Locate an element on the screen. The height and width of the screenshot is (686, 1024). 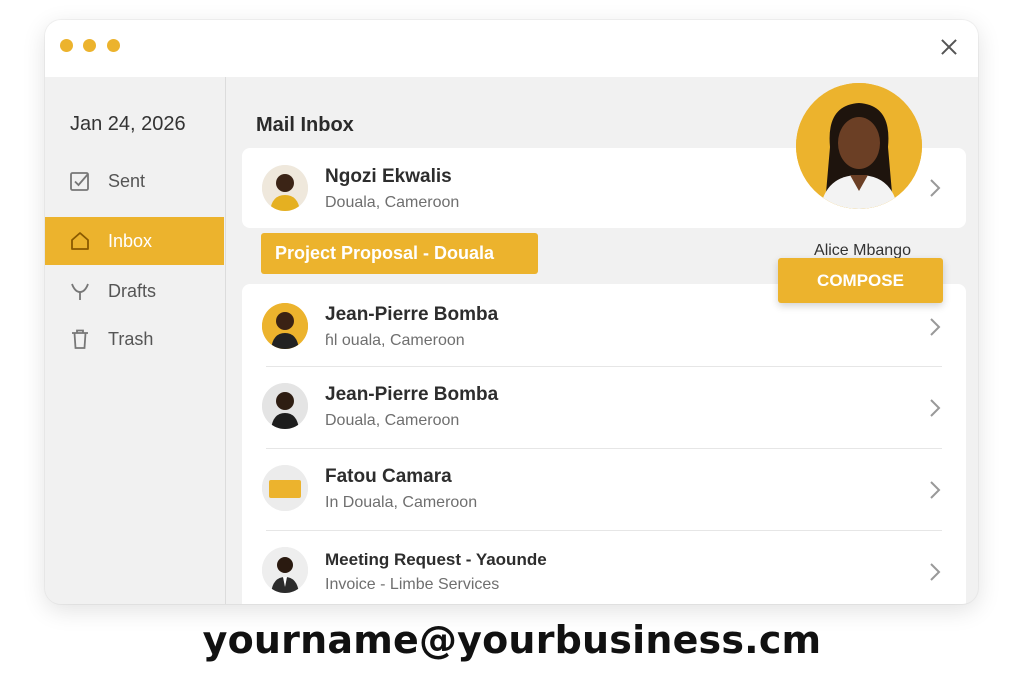
sidebar-item-label: Inbox is located at coordinates (130, 240).